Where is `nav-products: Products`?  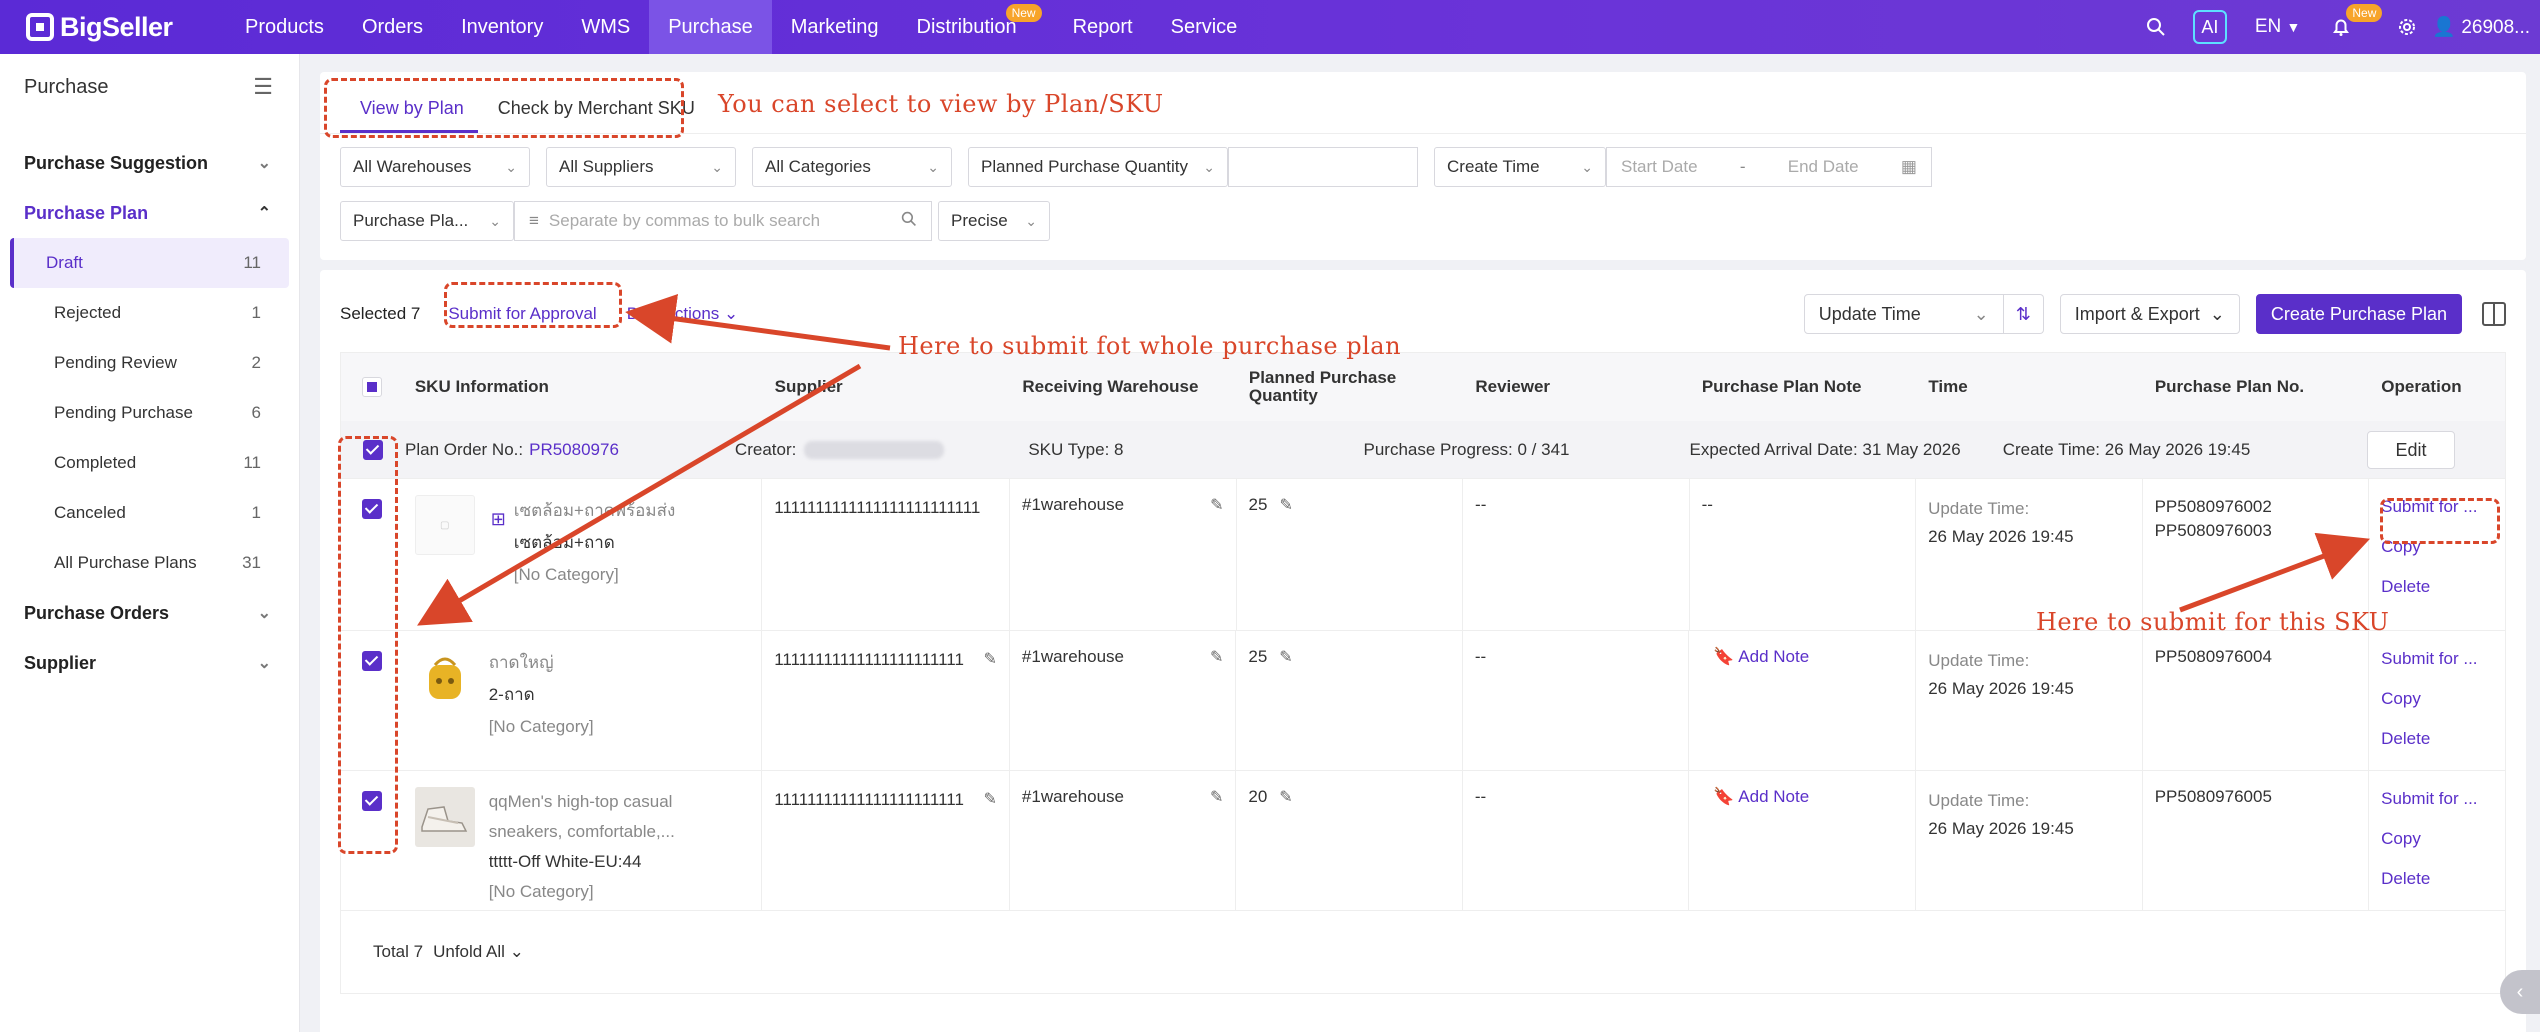 nav-products: Products is located at coordinates (284, 27).